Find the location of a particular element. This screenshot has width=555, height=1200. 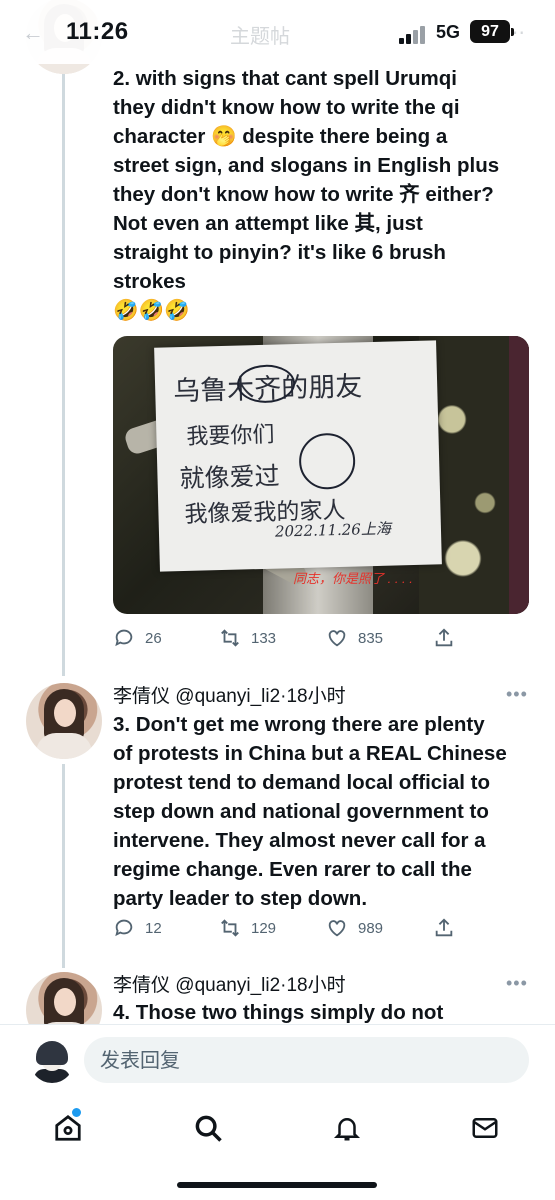

reply-count: 26 is located at coordinates (153, 638).